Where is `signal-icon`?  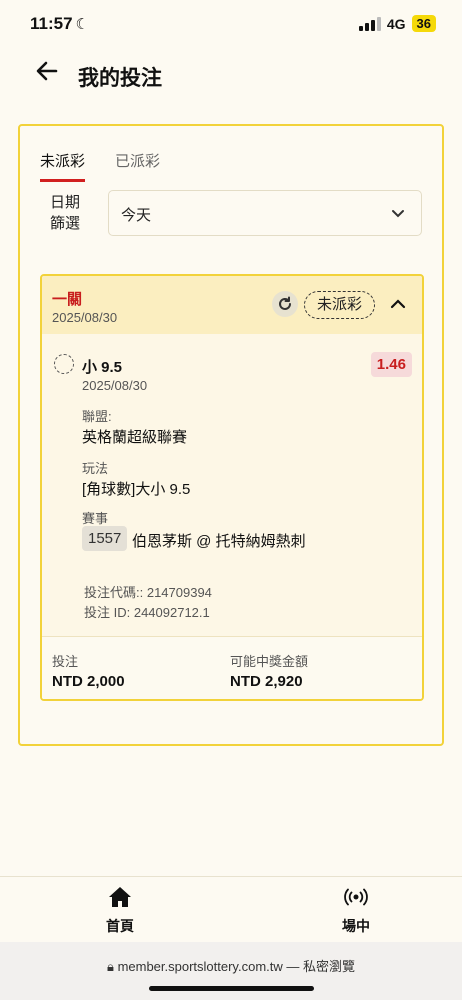 signal-icon is located at coordinates (369, 23).